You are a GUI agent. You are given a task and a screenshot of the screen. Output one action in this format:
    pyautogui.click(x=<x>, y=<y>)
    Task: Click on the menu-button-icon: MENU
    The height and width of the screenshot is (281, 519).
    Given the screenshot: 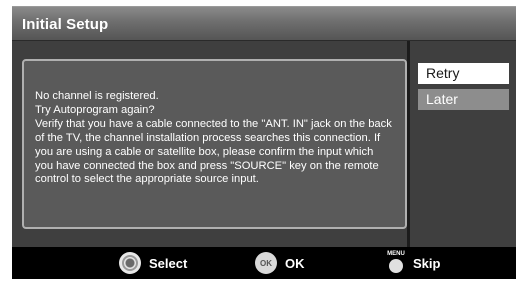 What is the action you would take?
    pyautogui.click(x=396, y=263)
    